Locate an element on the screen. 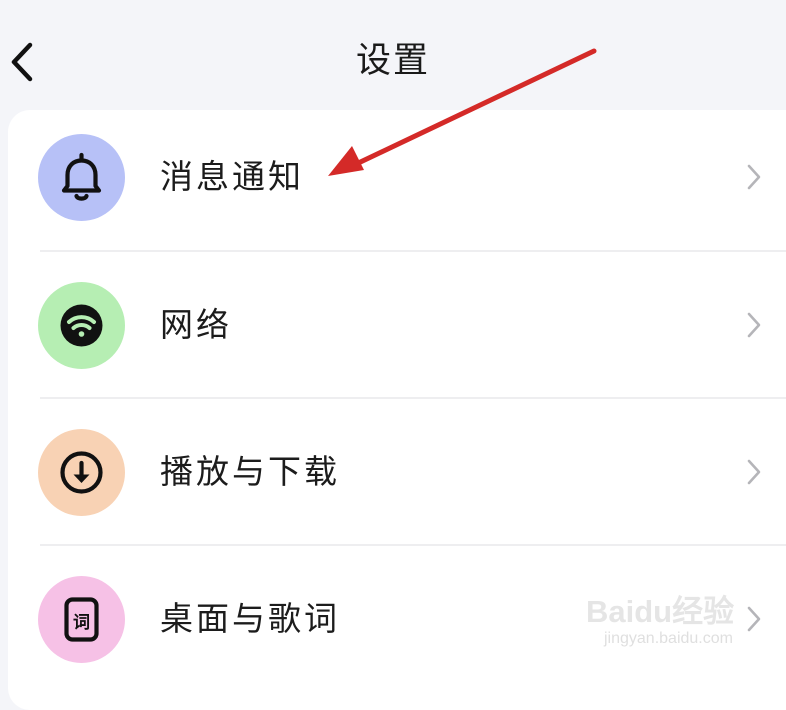 This screenshot has height=710, width=786. network-icon-badge is located at coordinates (81, 325).